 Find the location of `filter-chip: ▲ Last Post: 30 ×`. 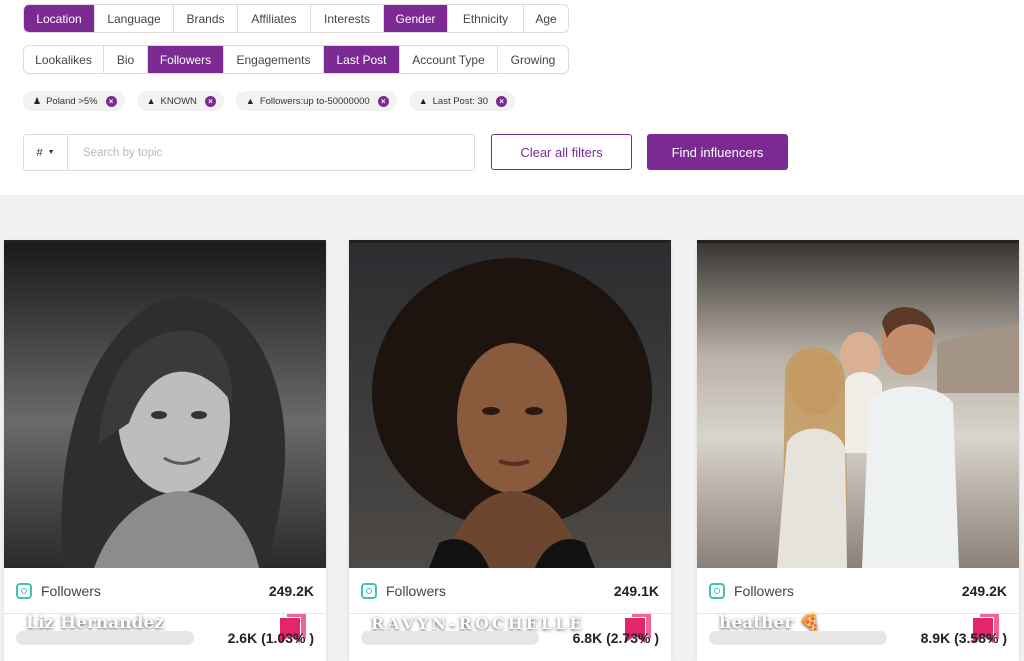

filter-chip: ▲ Last Post: 30 × is located at coordinates (462, 101).